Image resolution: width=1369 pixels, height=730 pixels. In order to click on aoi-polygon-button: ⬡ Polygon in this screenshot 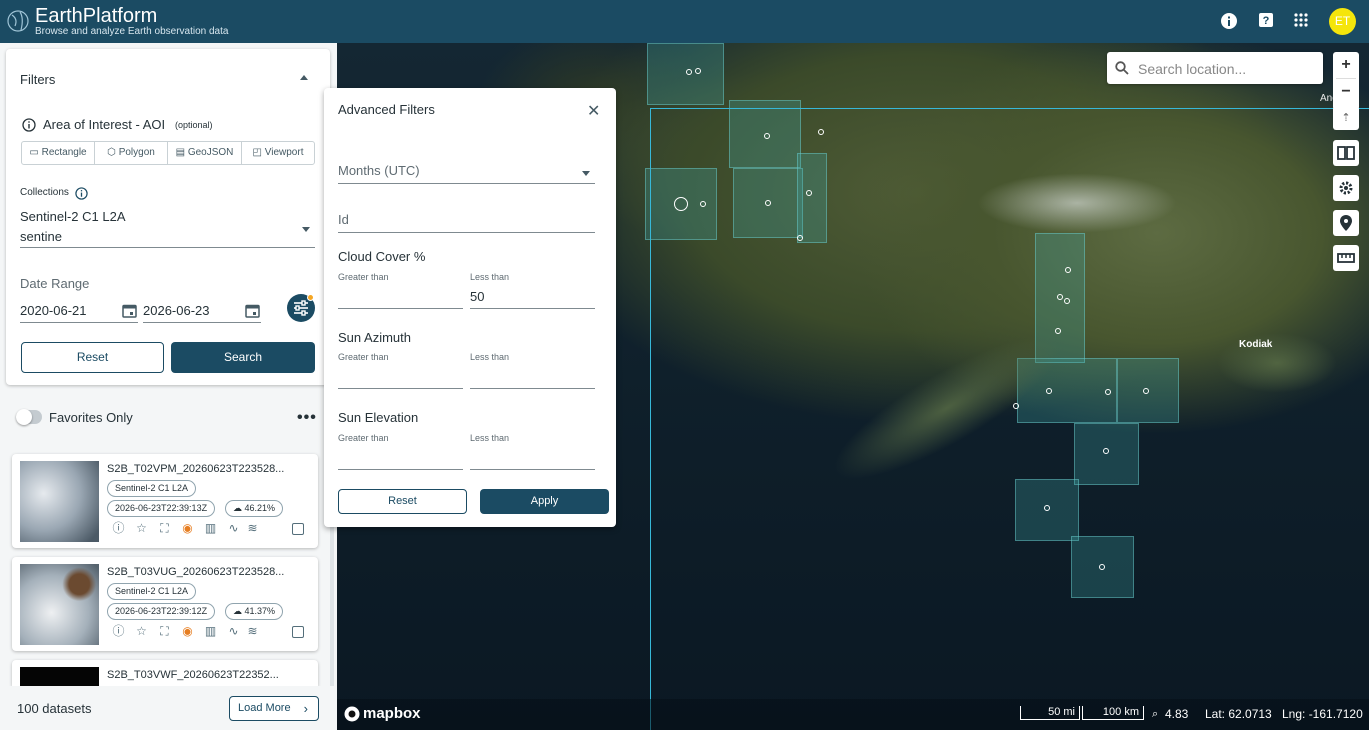, I will do `click(131, 153)`.